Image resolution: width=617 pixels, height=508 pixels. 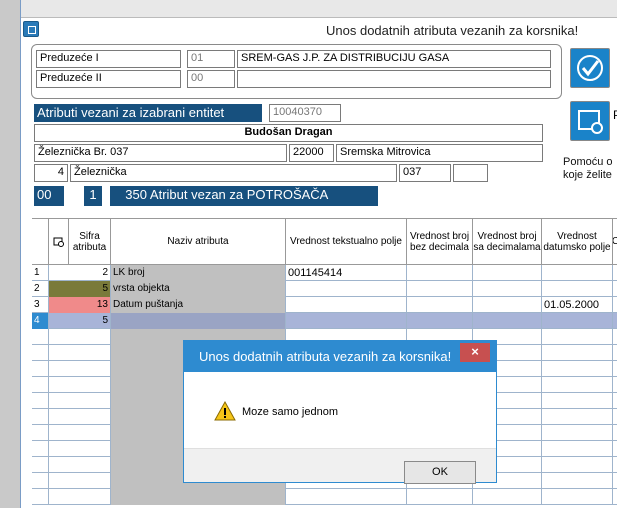 What do you see at coordinates (425, 173) in the screenshot?
I see `house-number: 037` at bounding box center [425, 173].